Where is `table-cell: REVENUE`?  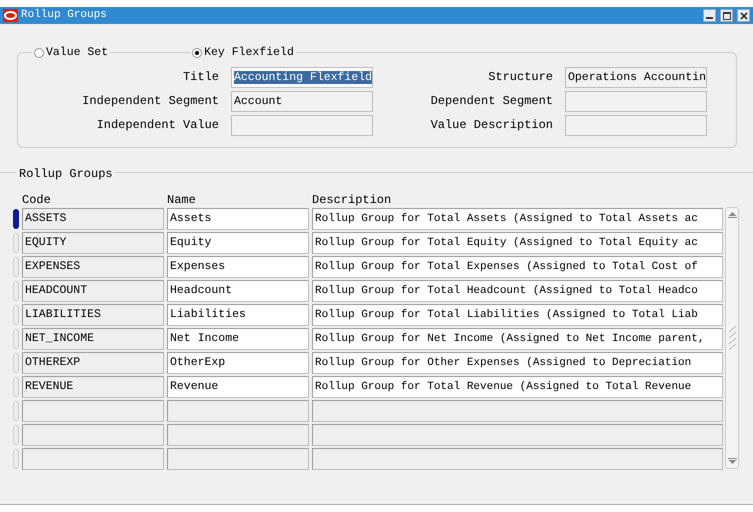
table-cell: REVENUE is located at coordinates (93, 387).